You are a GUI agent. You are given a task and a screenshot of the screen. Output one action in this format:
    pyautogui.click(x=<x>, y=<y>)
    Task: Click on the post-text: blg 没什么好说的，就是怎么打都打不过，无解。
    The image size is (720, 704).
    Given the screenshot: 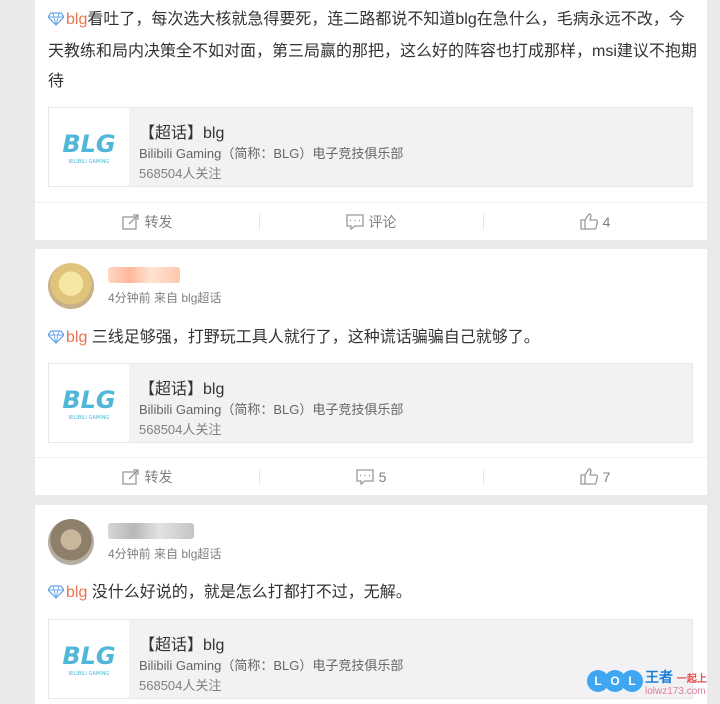 What is the action you would take?
    pyautogui.click(x=372, y=594)
    